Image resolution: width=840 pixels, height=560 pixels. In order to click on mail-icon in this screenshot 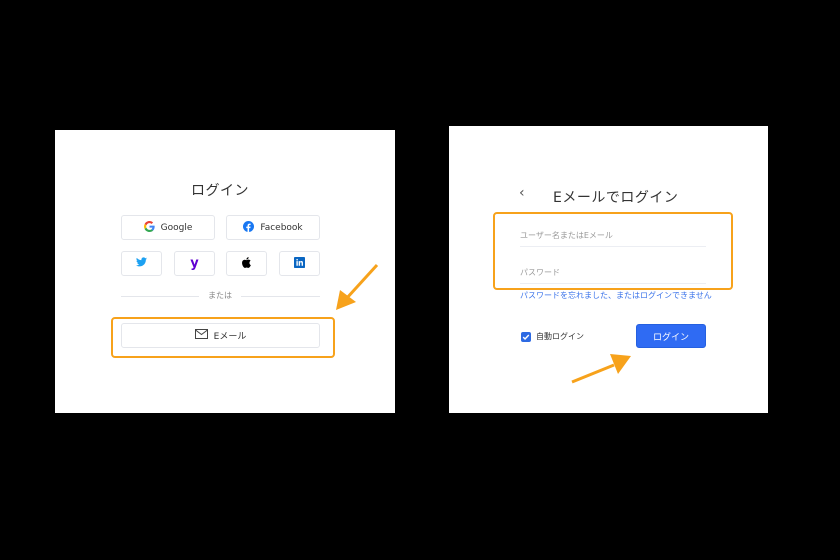, I will do `click(201, 335)`.